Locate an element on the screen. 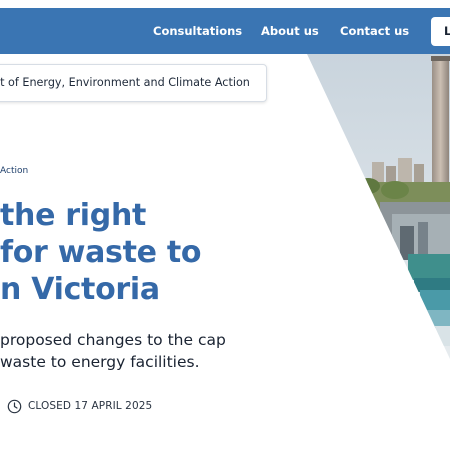 Image resolution: width=450 pixels, height=450 pixels. consultation-status: CLOSED 17 APRIL 2025 is located at coordinates (79, 406).